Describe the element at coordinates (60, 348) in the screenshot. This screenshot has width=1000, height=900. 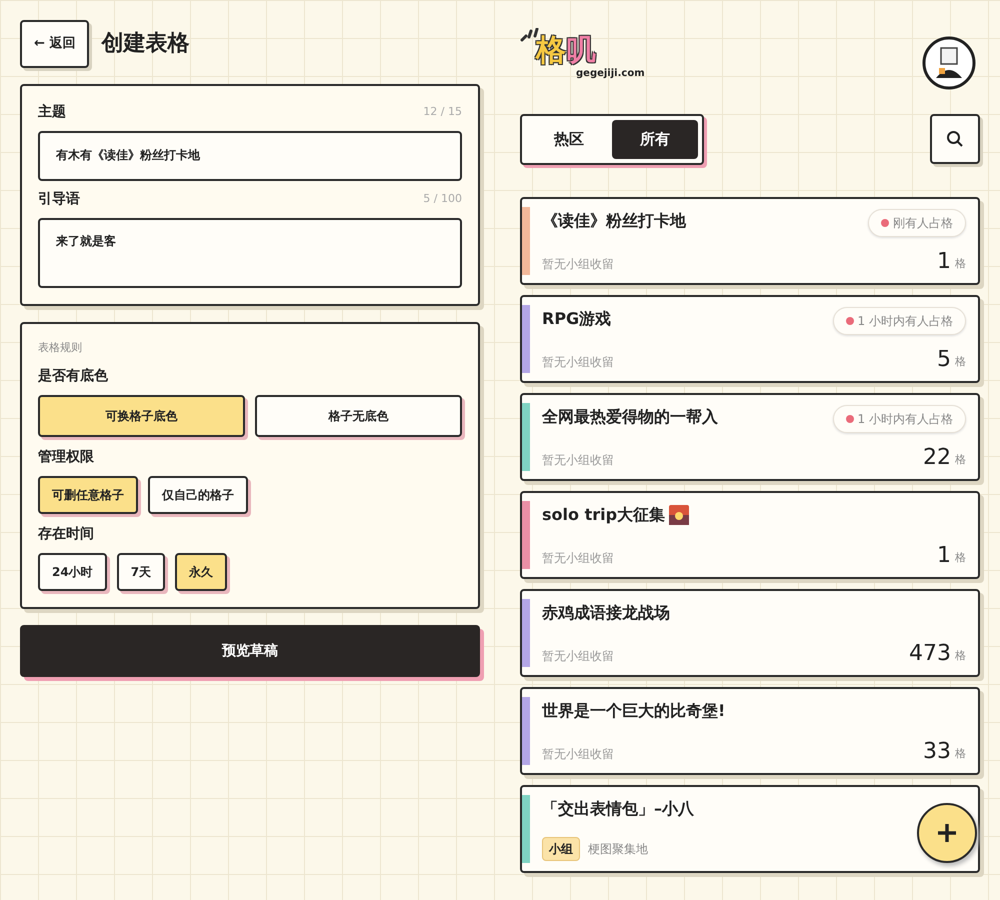
I see `section-heading: 表格规则` at that location.